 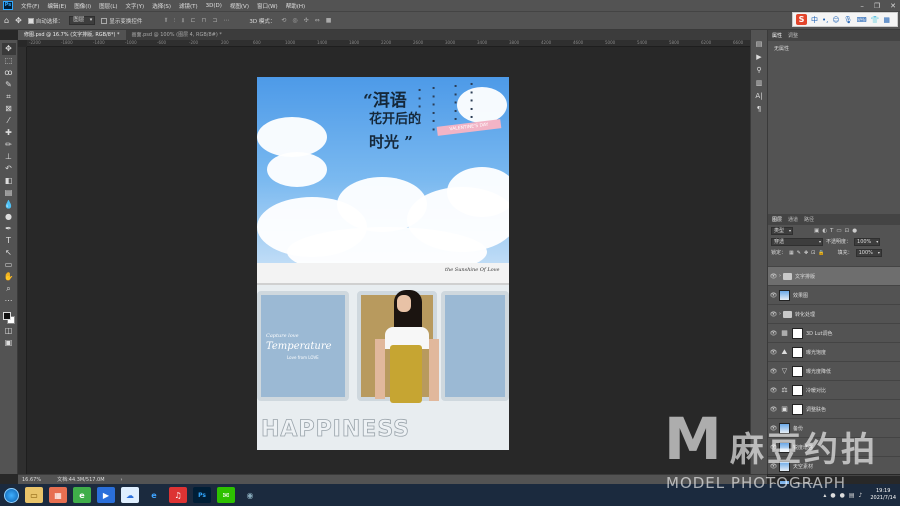 I want to click on filter-adjust-icon: ◐, so click(x=824, y=231).